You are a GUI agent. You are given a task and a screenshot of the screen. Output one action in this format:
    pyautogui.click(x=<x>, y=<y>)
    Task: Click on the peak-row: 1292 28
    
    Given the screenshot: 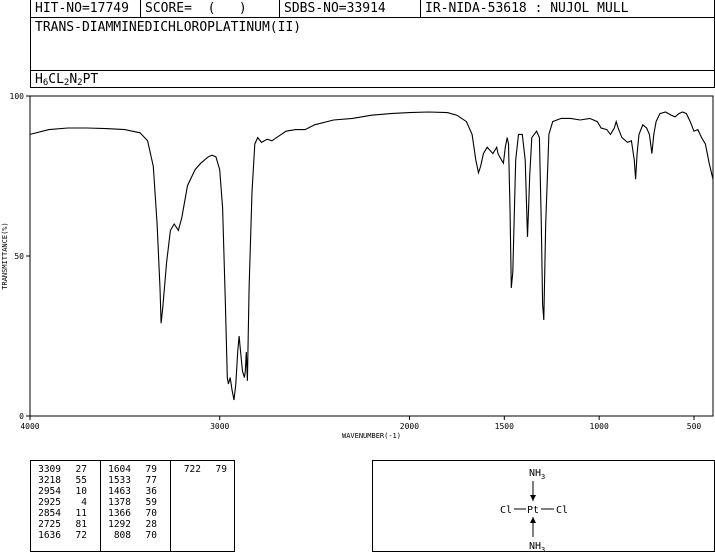 What is the action you would take?
    pyautogui.click(x=135, y=524)
    